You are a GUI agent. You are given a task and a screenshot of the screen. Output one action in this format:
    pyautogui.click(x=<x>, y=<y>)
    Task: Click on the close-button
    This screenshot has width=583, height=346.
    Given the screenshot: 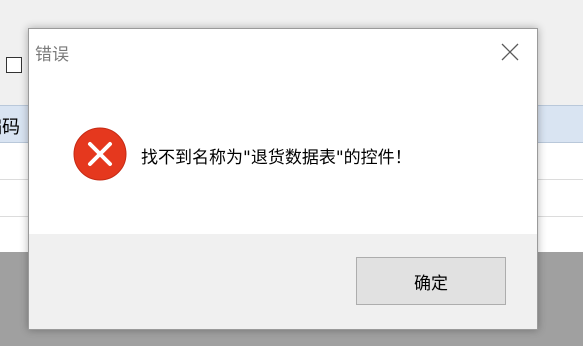 What is the action you would take?
    pyautogui.click(x=510, y=52)
    